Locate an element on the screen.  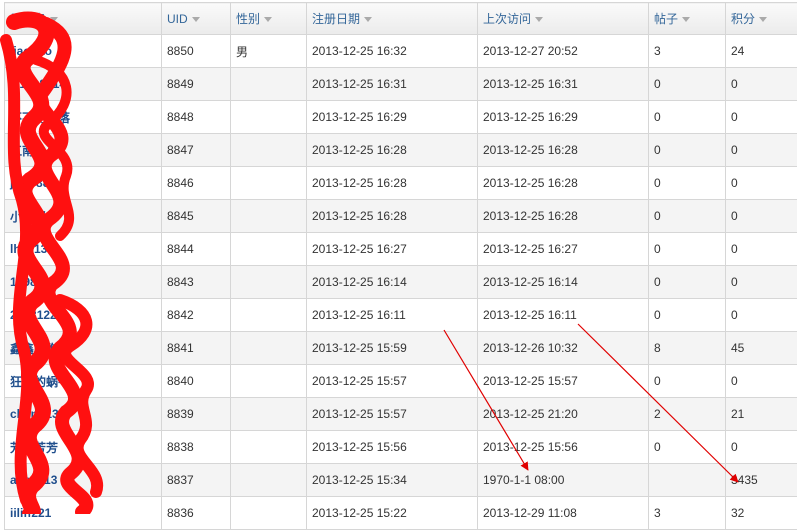
cell-username: cheng1359 is located at coordinates (83, 414).